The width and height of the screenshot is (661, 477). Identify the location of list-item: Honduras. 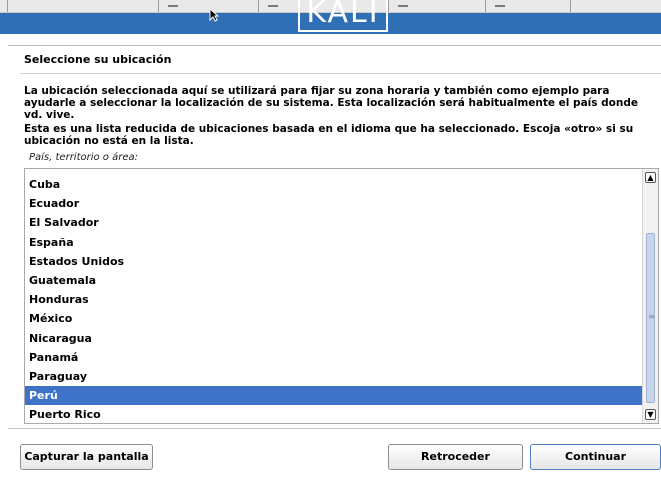
(333, 299).